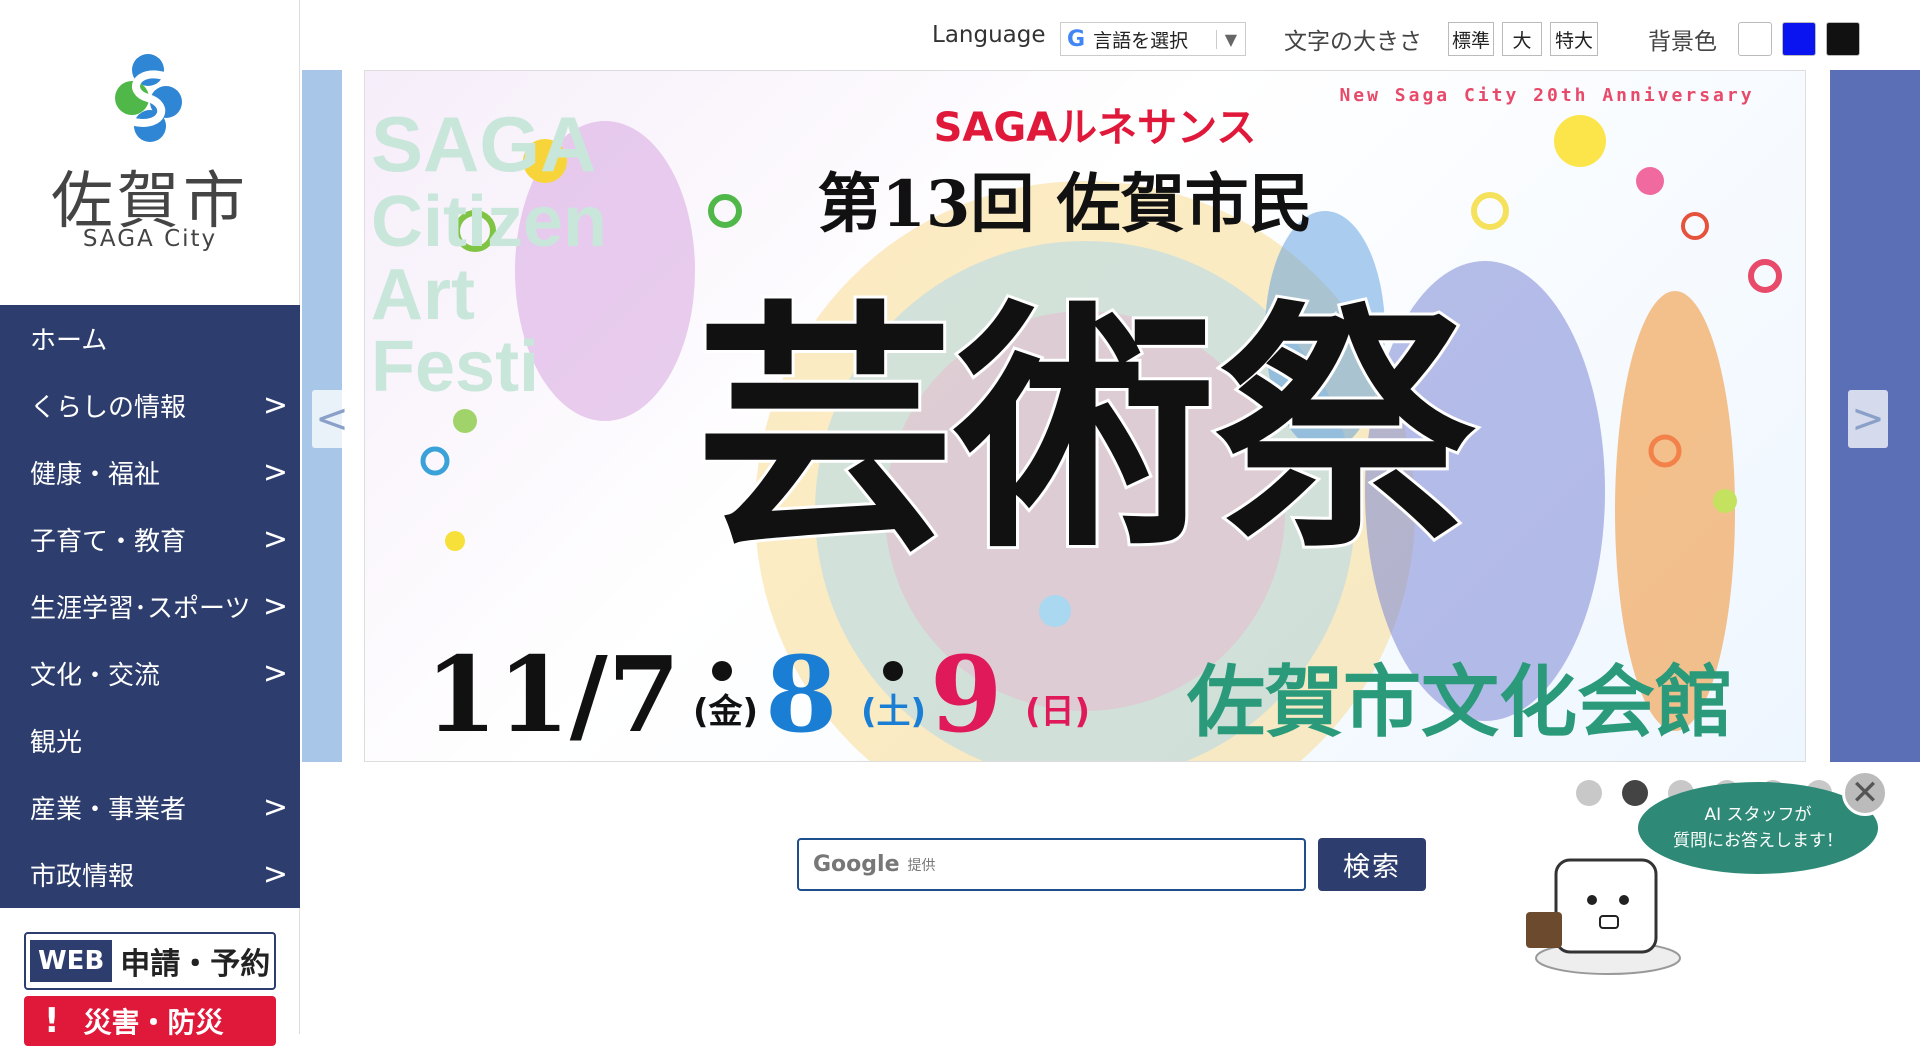 The width and height of the screenshot is (1920, 1046). What do you see at coordinates (1057, 712) in the screenshot?
I see `date-day3: (日)` at bounding box center [1057, 712].